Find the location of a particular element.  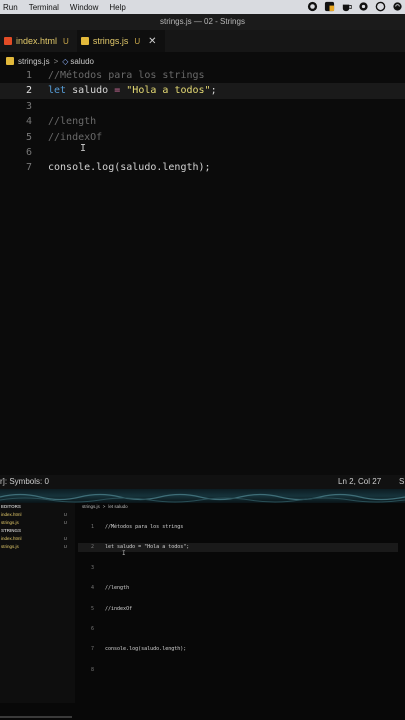

code-line: 7 console.log(saludo.length); is located at coordinates (202, 167).